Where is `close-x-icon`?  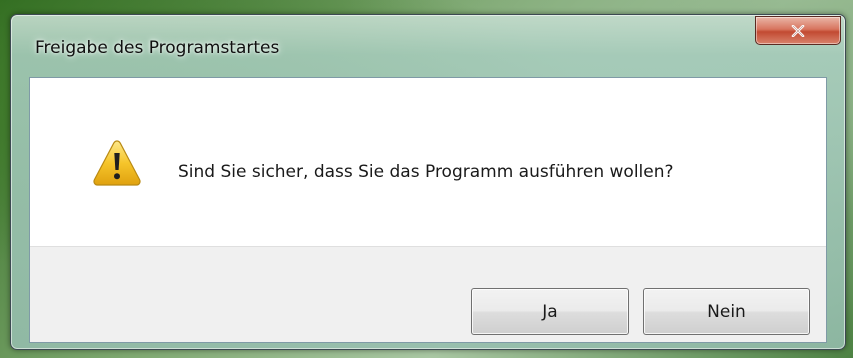 close-x-icon is located at coordinates (798, 30).